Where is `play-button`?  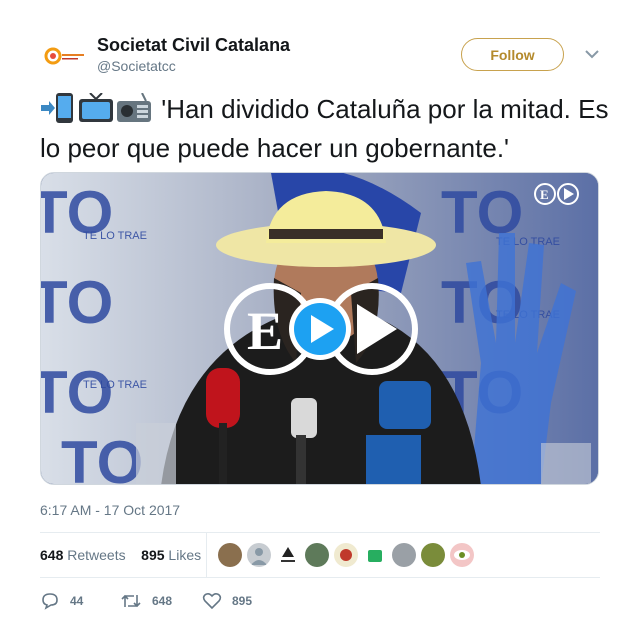 play-button is located at coordinates (320, 329).